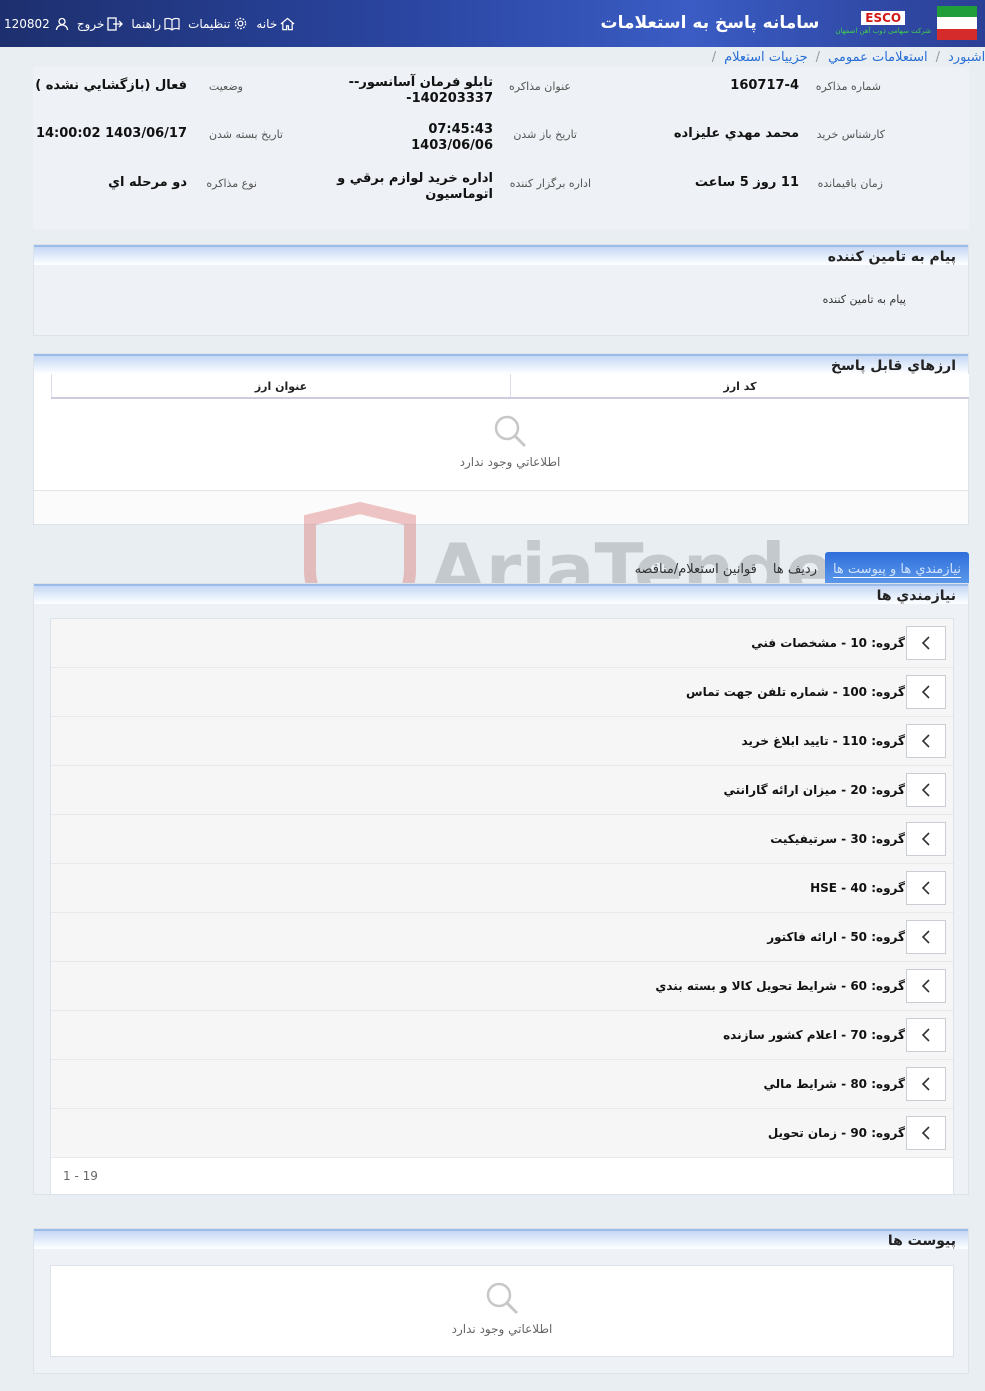 This screenshot has height=1391, width=985. I want to click on currencies-footer, so click(501, 507).